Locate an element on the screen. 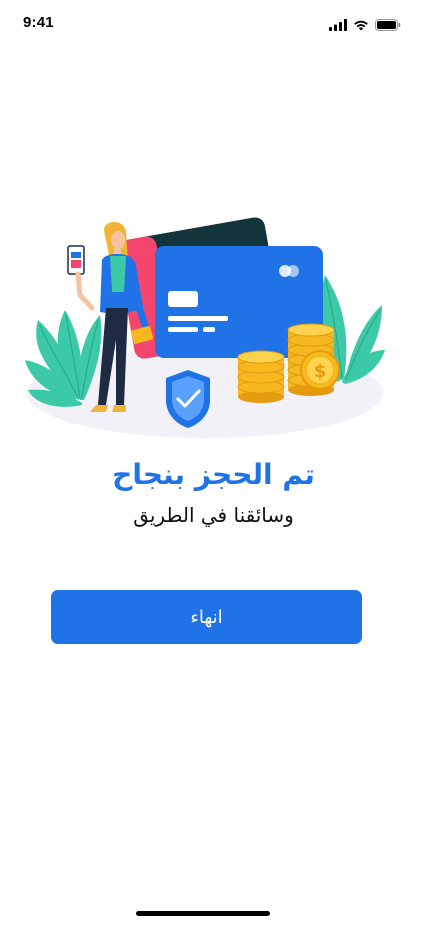  finish-button: انهاء is located at coordinates (206, 617).